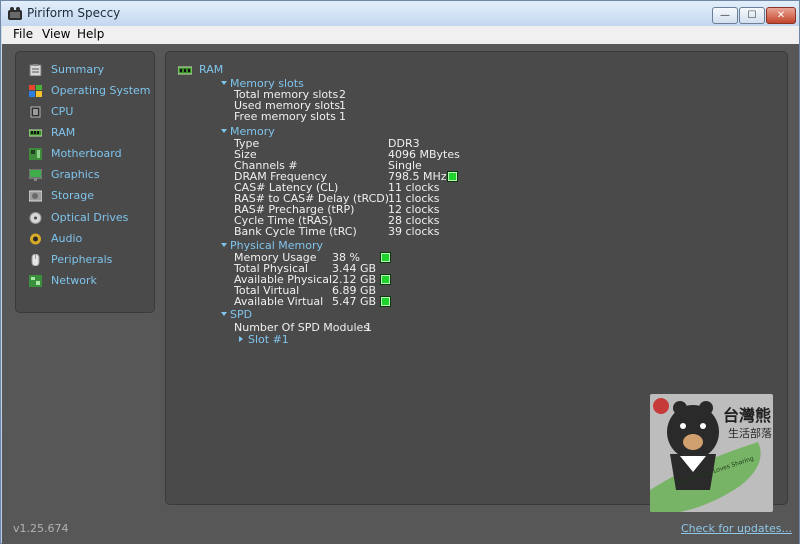 The width and height of the screenshot is (800, 544). What do you see at coordinates (89, 112) in the screenshot?
I see `sidebar-item-cpu: CPU` at bounding box center [89, 112].